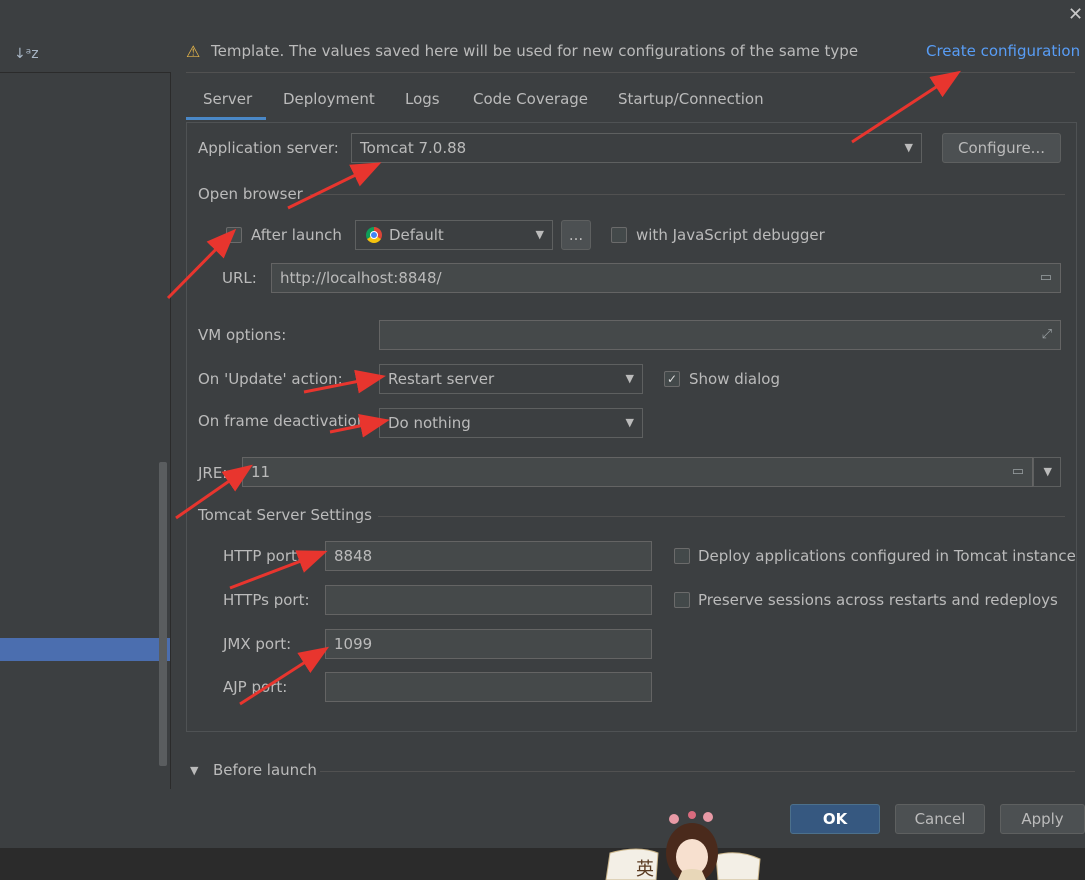 This screenshot has width=1085, height=880. What do you see at coordinates (416, 235) in the screenshot?
I see `browser-value: Default` at bounding box center [416, 235].